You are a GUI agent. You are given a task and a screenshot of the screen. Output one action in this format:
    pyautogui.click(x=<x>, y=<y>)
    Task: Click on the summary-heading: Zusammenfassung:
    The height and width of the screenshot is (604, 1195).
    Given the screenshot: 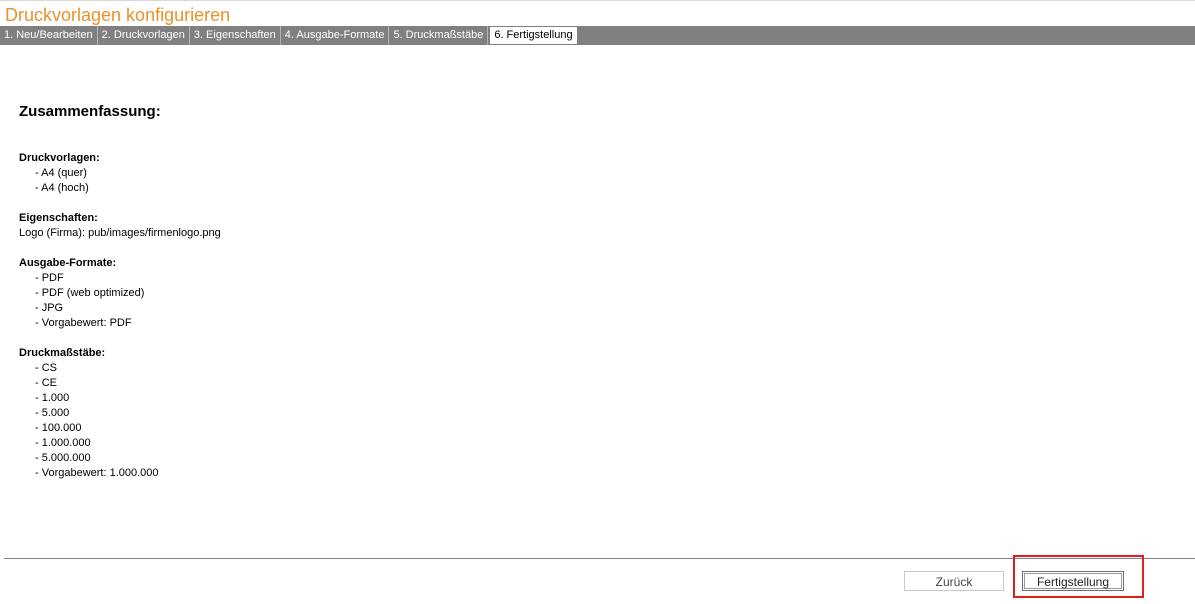 What is the action you would take?
    pyautogui.click(x=90, y=111)
    